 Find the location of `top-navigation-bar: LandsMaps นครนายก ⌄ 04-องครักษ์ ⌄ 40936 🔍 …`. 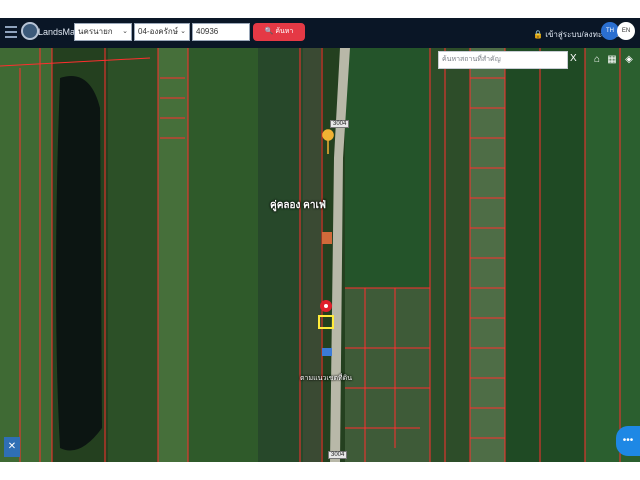

top-navigation-bar: LandsMaps นครนายก ⌄ 04-องครักษ์ ⌄ 40936 🔍 … is located at coordinates (320, 33).